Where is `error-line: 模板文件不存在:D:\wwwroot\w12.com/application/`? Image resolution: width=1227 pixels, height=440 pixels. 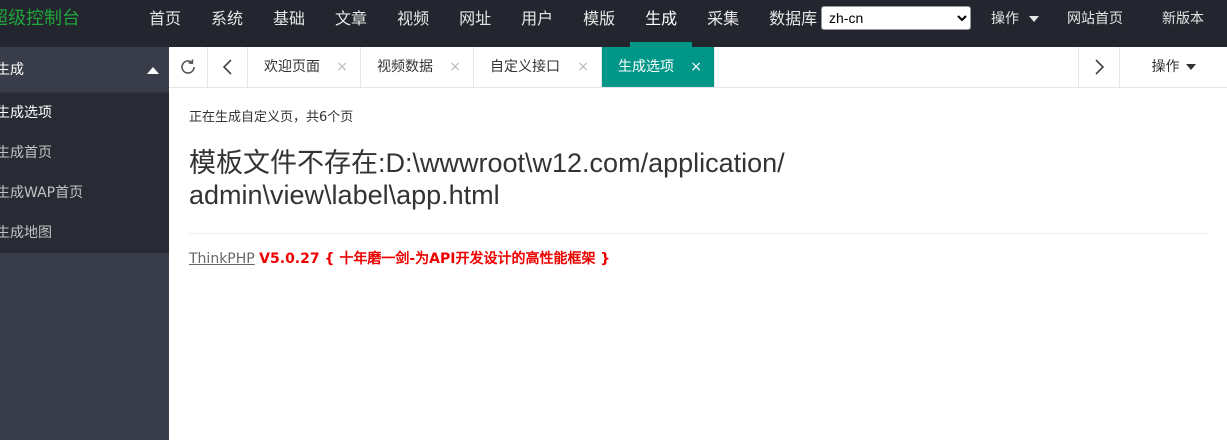
error-line: 模板文件不存在:D:\wwwroot\w12.com/application/ is located at coordinates (487, 163).